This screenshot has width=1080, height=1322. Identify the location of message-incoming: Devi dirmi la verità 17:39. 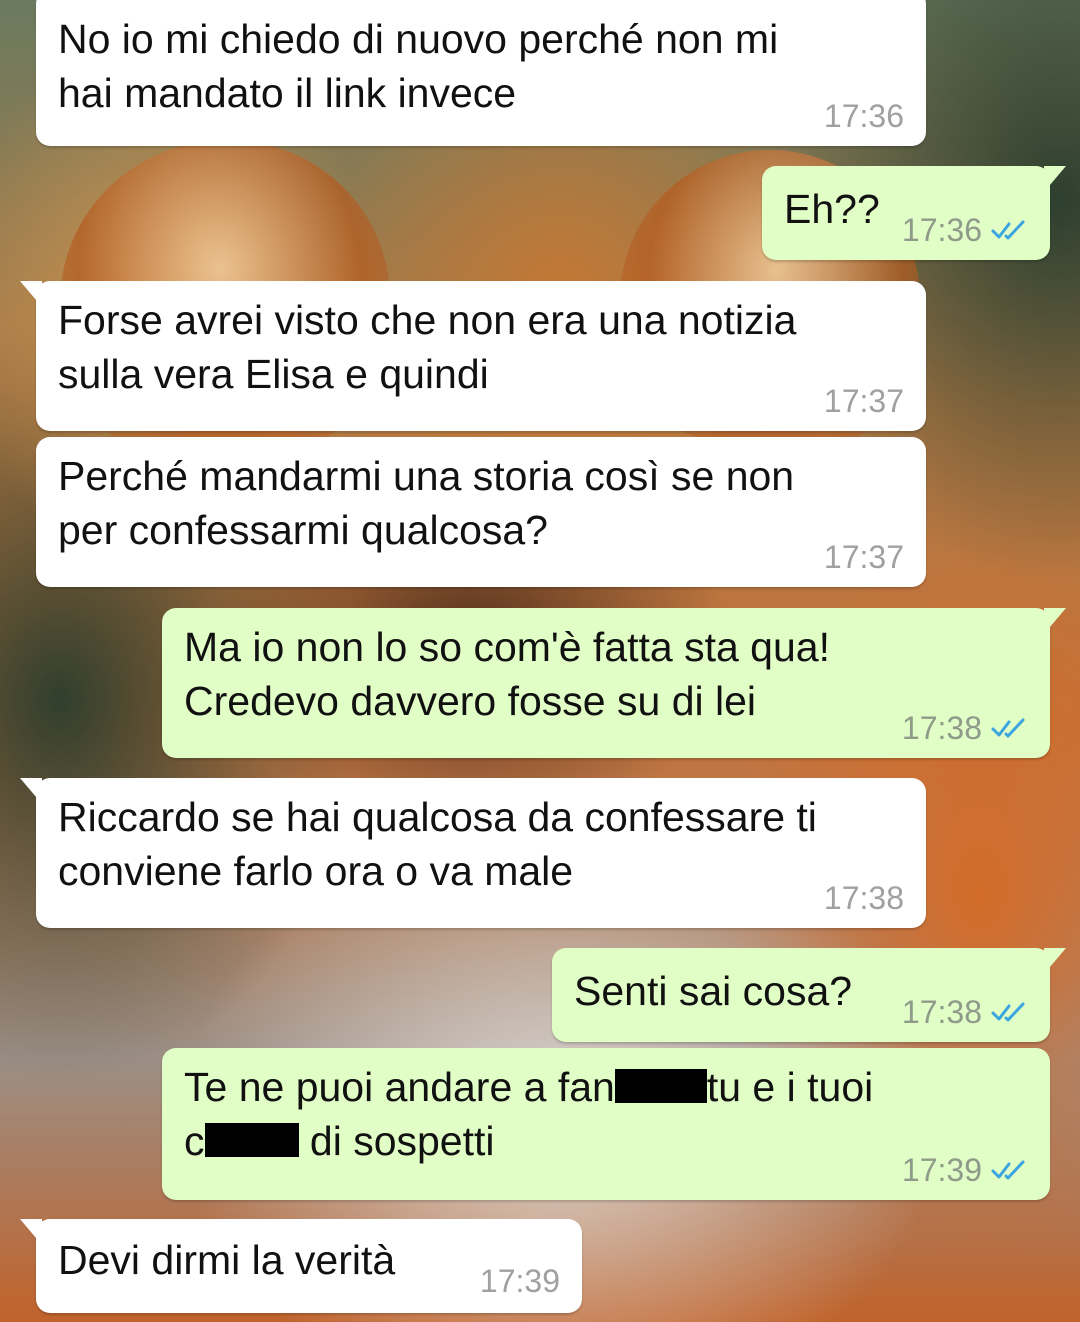
(301, 1266).